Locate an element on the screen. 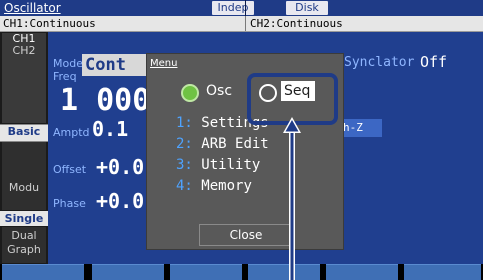  menu-item-memory: 4: Memory is located at coordinates (214, 186).